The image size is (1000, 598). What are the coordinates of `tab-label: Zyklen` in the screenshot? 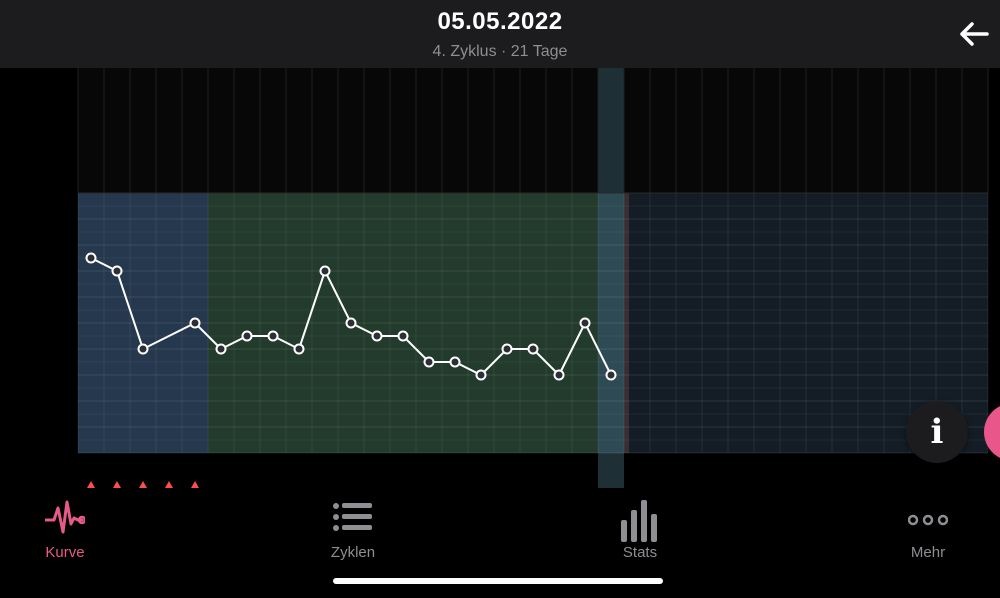 It's located at (353, 552).